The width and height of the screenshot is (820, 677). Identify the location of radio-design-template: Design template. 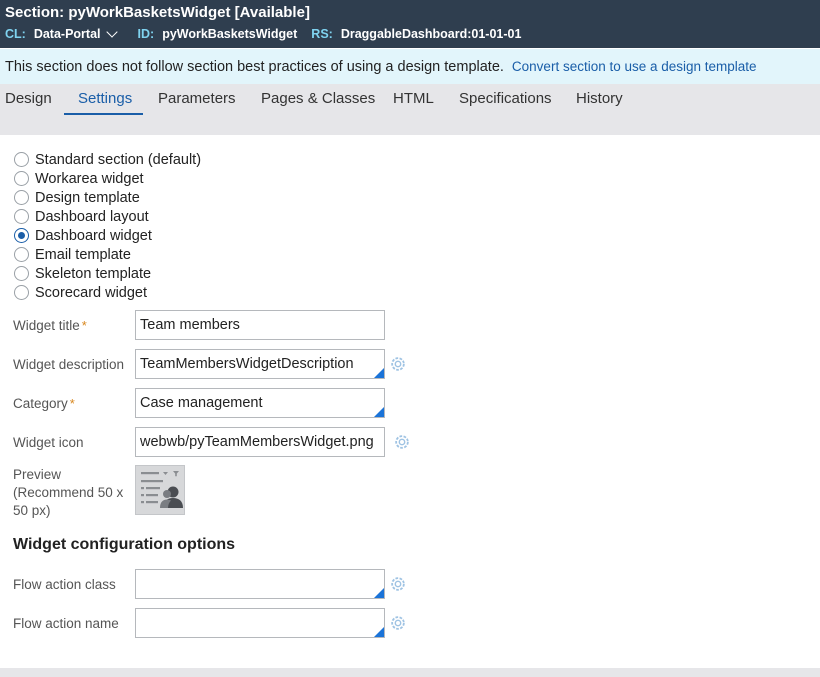
(107, 197).